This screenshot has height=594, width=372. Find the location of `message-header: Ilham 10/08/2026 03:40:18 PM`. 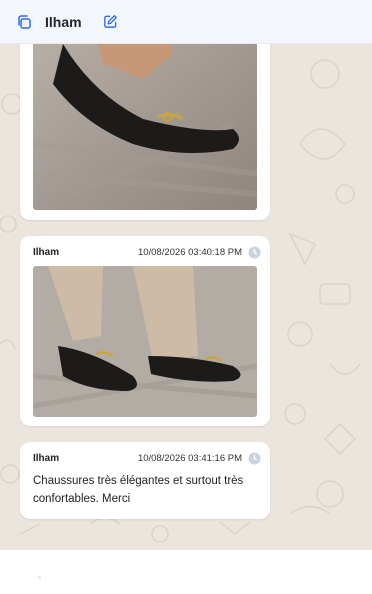

message-header: Ilham 10/08/2026 03:40:18 PM is located at coordinates (145, 251).